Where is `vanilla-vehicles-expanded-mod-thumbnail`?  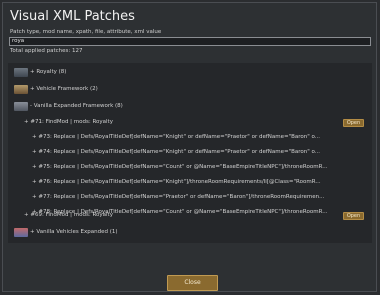 vanilla-vehicles-expanded-mod-thumbnail is located at coordinates (21, 232).